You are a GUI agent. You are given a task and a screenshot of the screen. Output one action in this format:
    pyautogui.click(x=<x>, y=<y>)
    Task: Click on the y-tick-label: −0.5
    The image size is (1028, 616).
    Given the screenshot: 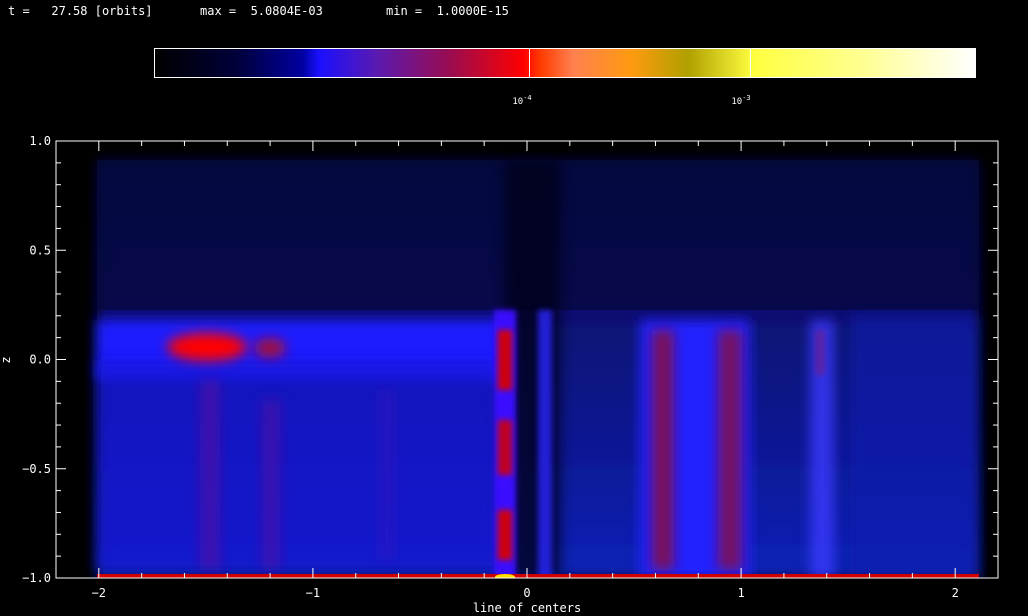 What is the action you would take?
    pyautogui.click(x=36, y=469)
    